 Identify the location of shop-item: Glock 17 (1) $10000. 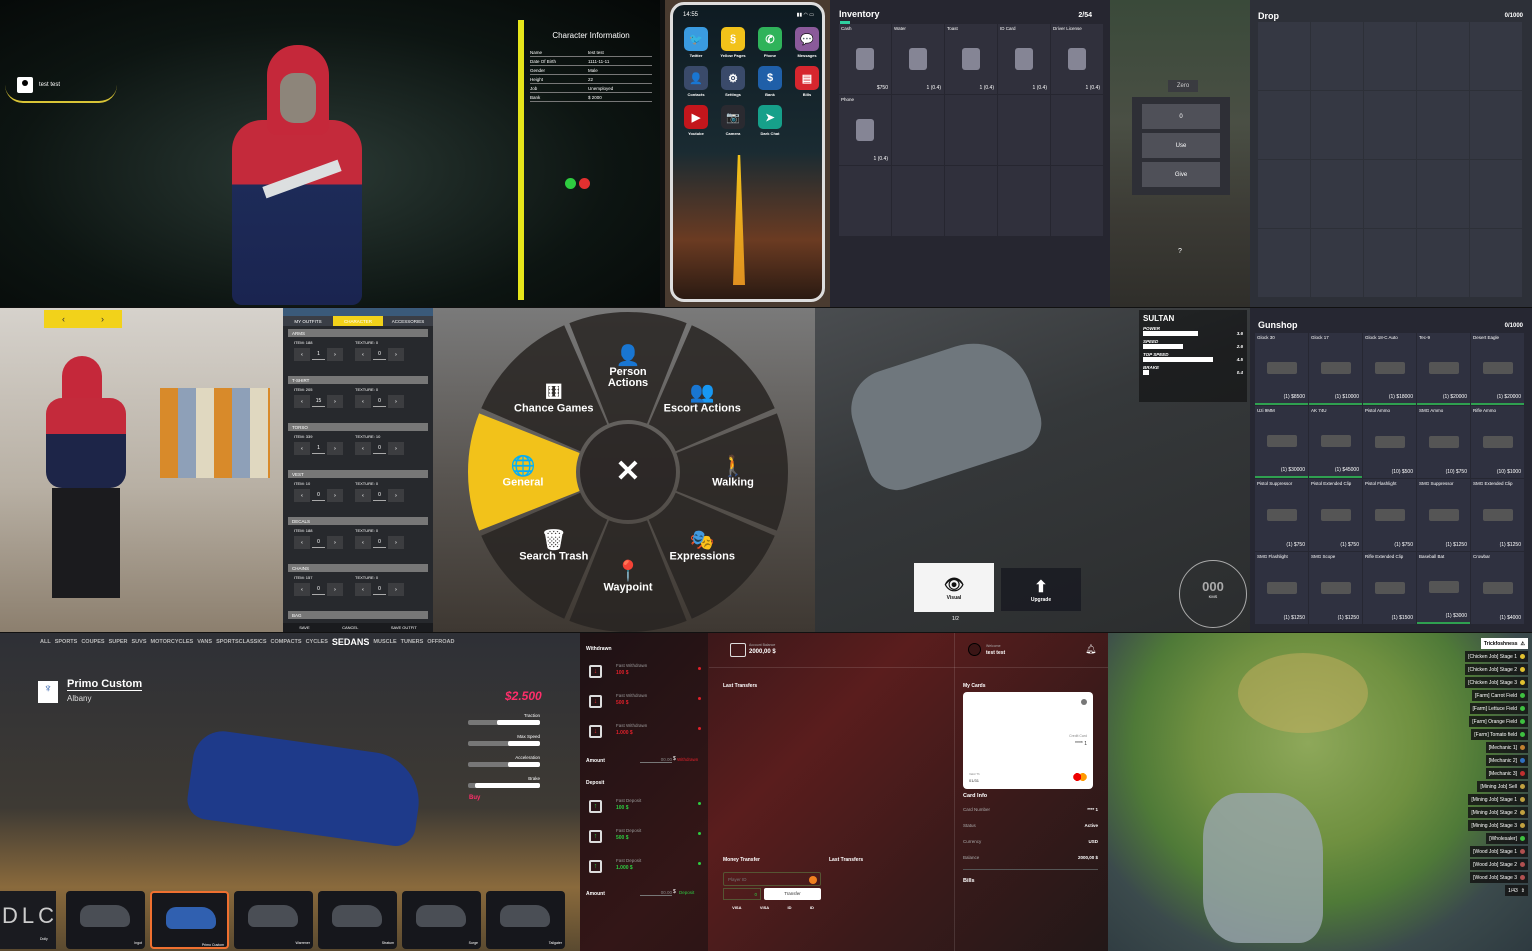
(1335, 369).